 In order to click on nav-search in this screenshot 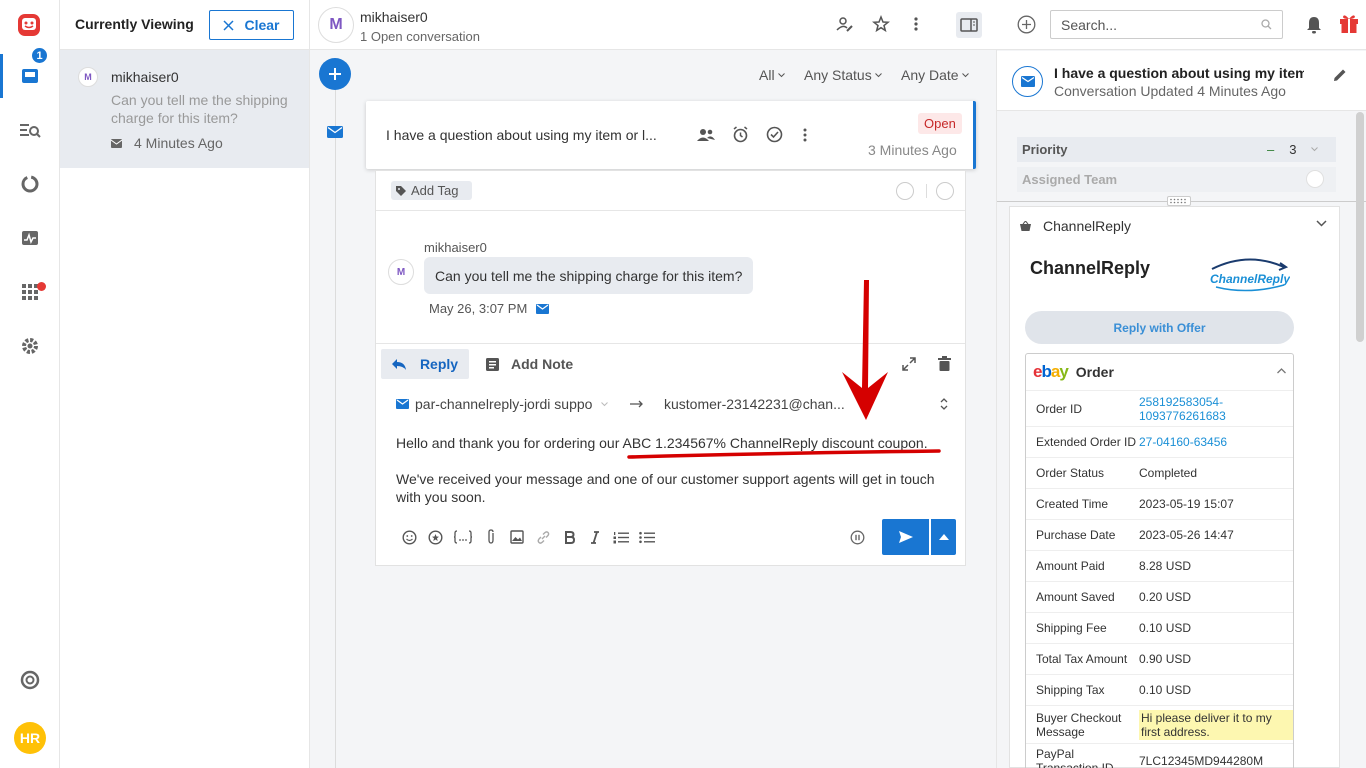, I will do `click(30, 130)`.